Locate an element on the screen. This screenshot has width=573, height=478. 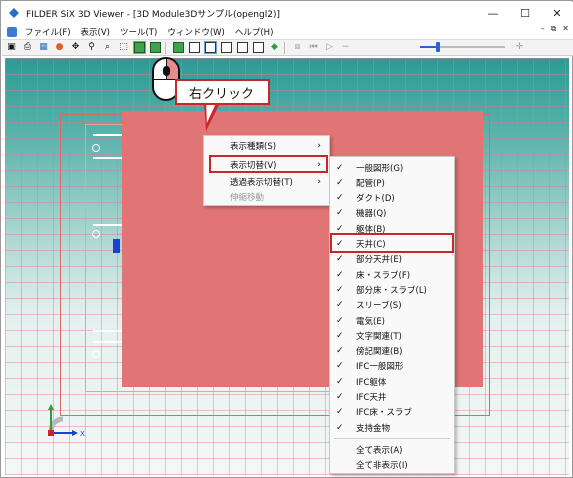
close-button: ✕ is located at coordinates (557, 13).